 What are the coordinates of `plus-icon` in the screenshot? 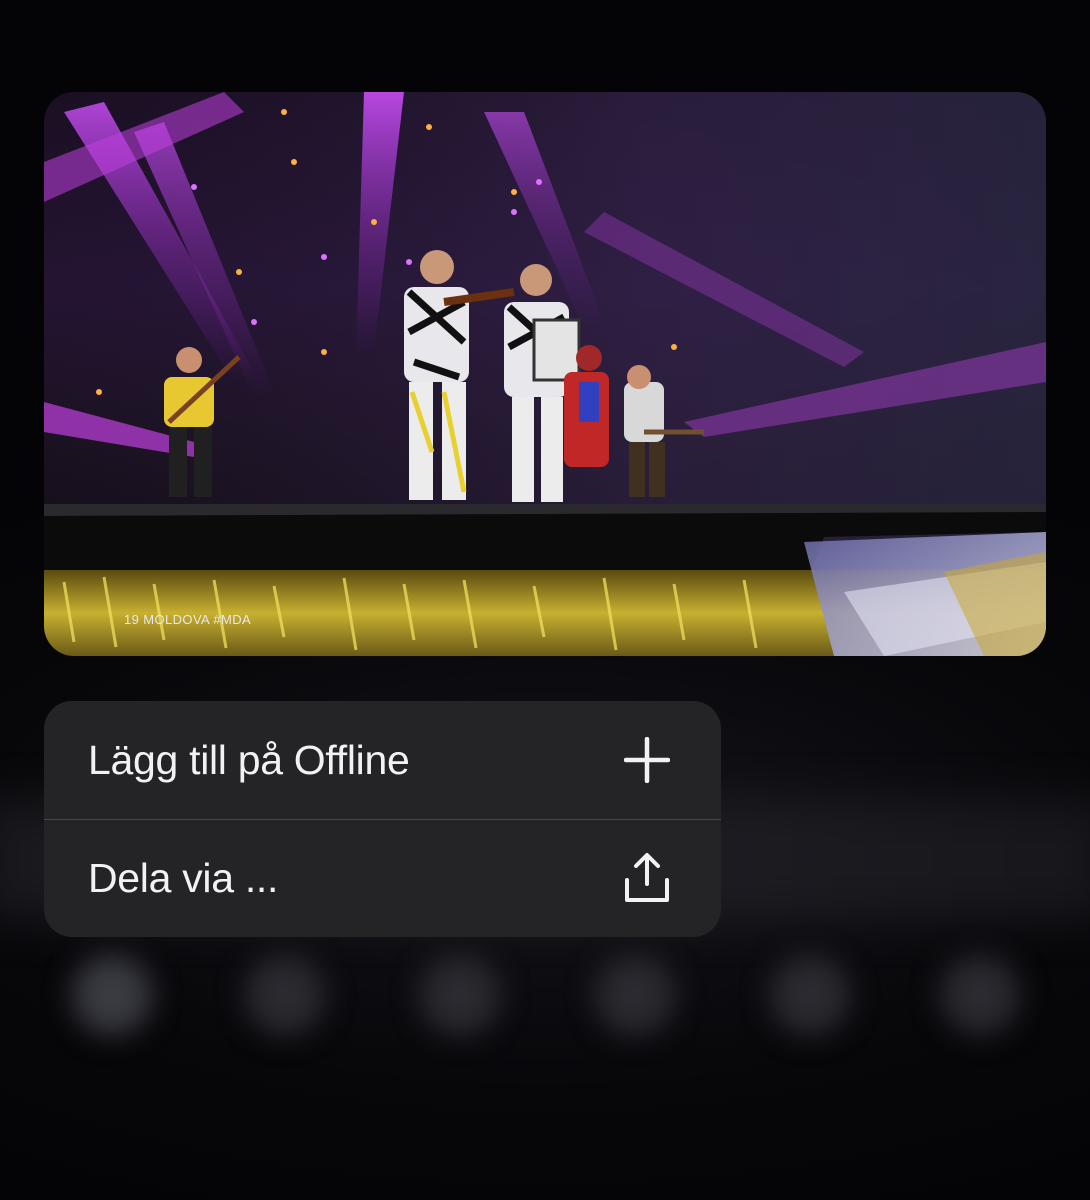 It's located at (647, 760).